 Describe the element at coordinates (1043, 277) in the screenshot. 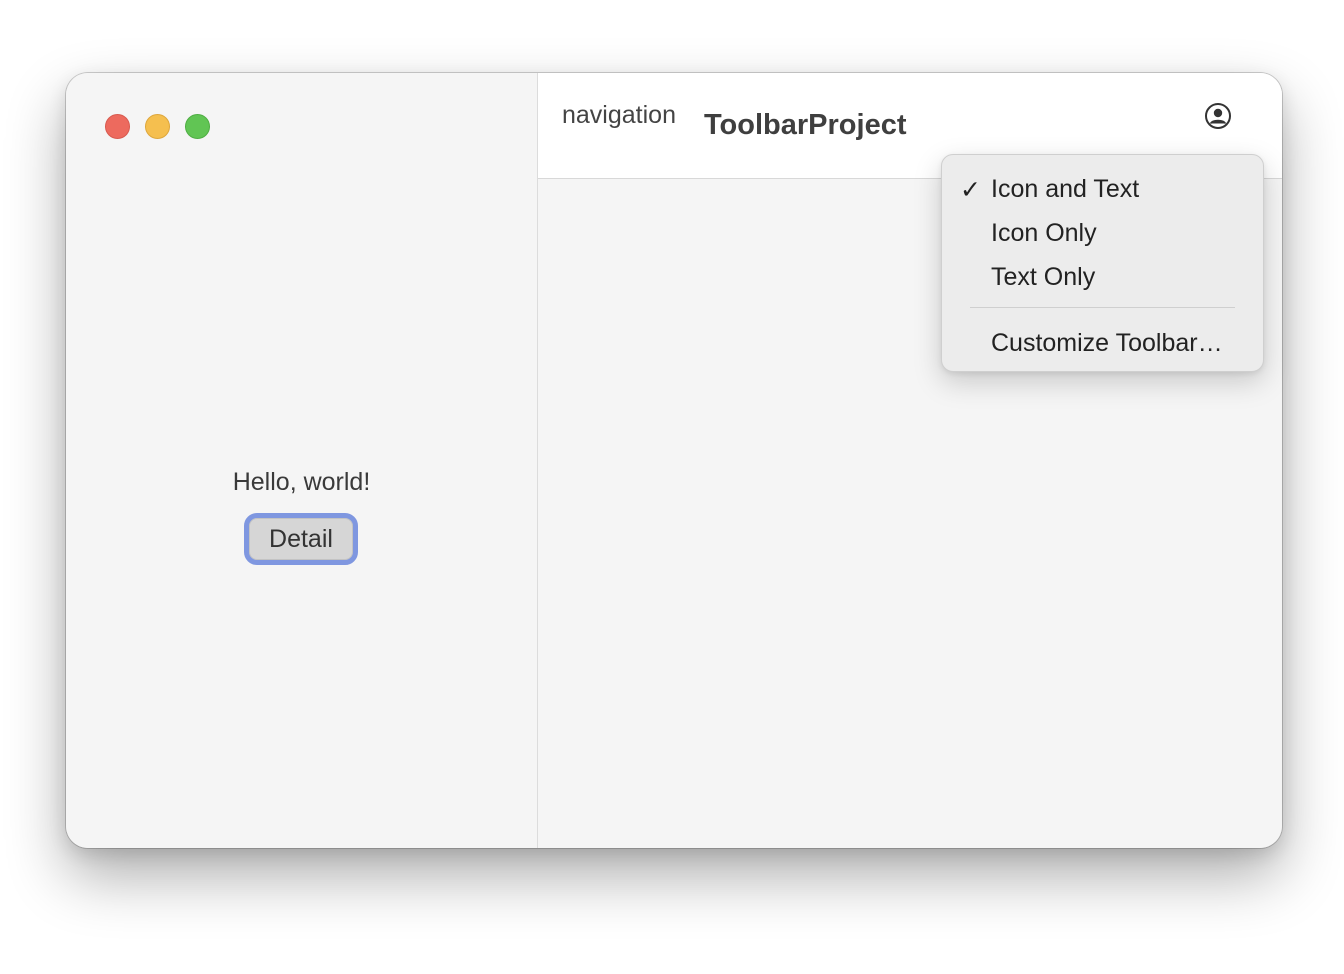

I see `menu-item-label: Text Only` at that location.